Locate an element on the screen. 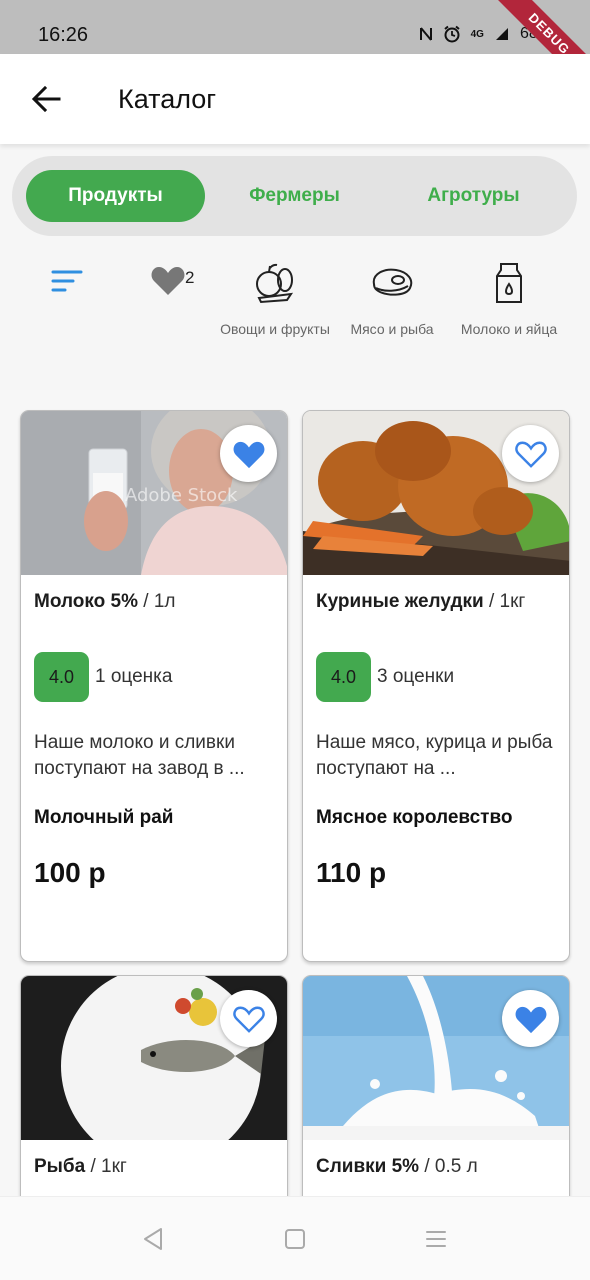 Image resolution: width=590 pixels, height=1280 pixels. network-indicator: 4G is located at coordinates (477, 34).